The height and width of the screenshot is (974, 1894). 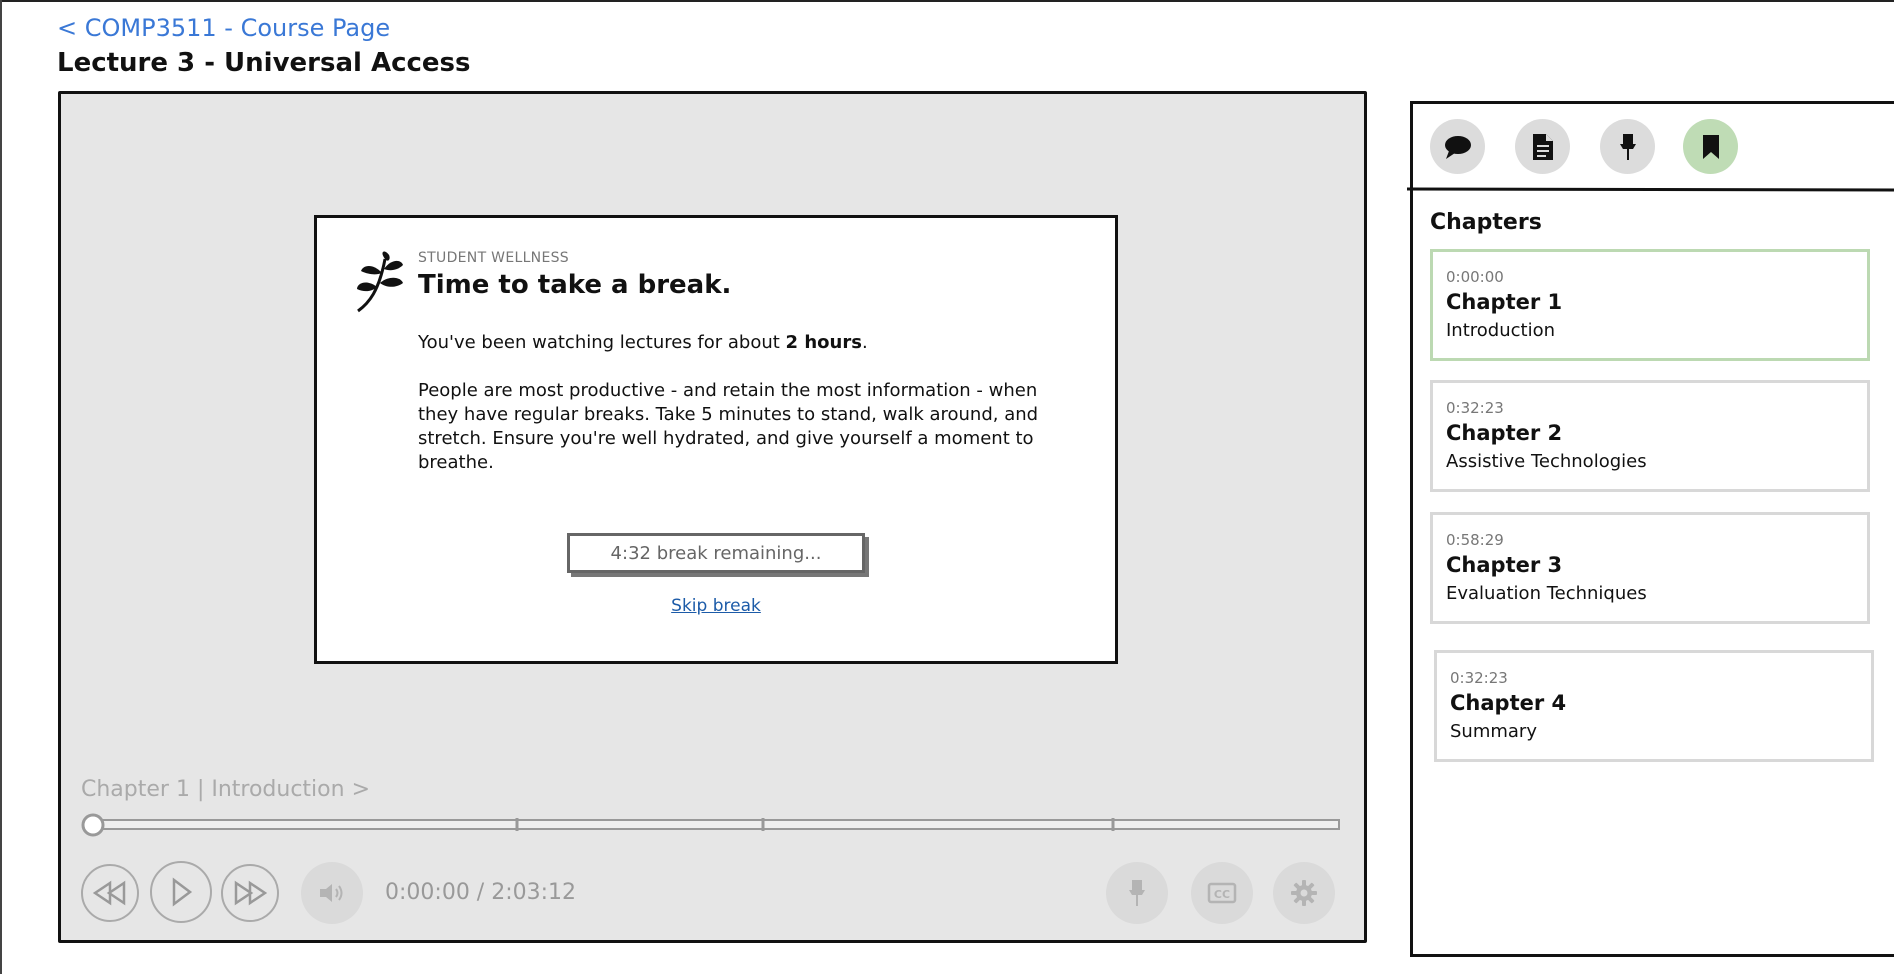 I want to click on fast-forward-button, so click(x=250, y=893).